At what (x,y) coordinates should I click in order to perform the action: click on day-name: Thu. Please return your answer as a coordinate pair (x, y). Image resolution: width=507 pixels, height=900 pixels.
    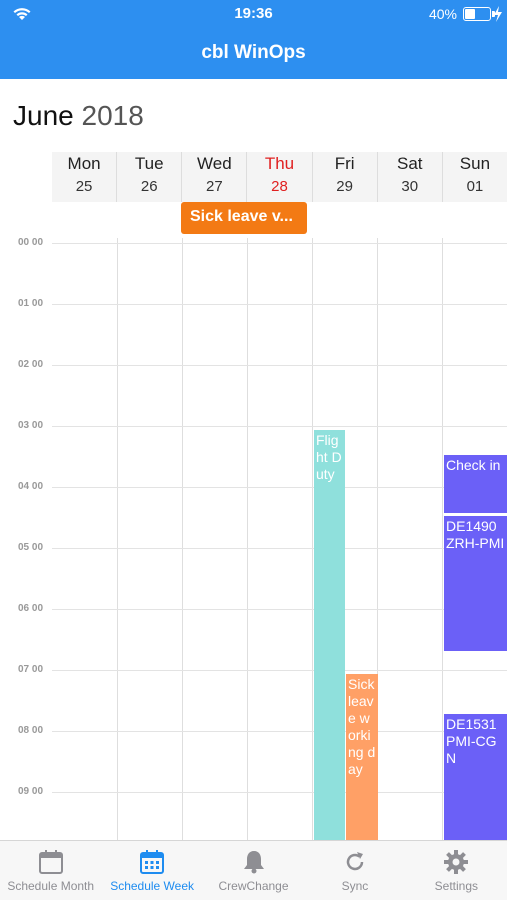
    Looking at the image, I should click on (279, 163).